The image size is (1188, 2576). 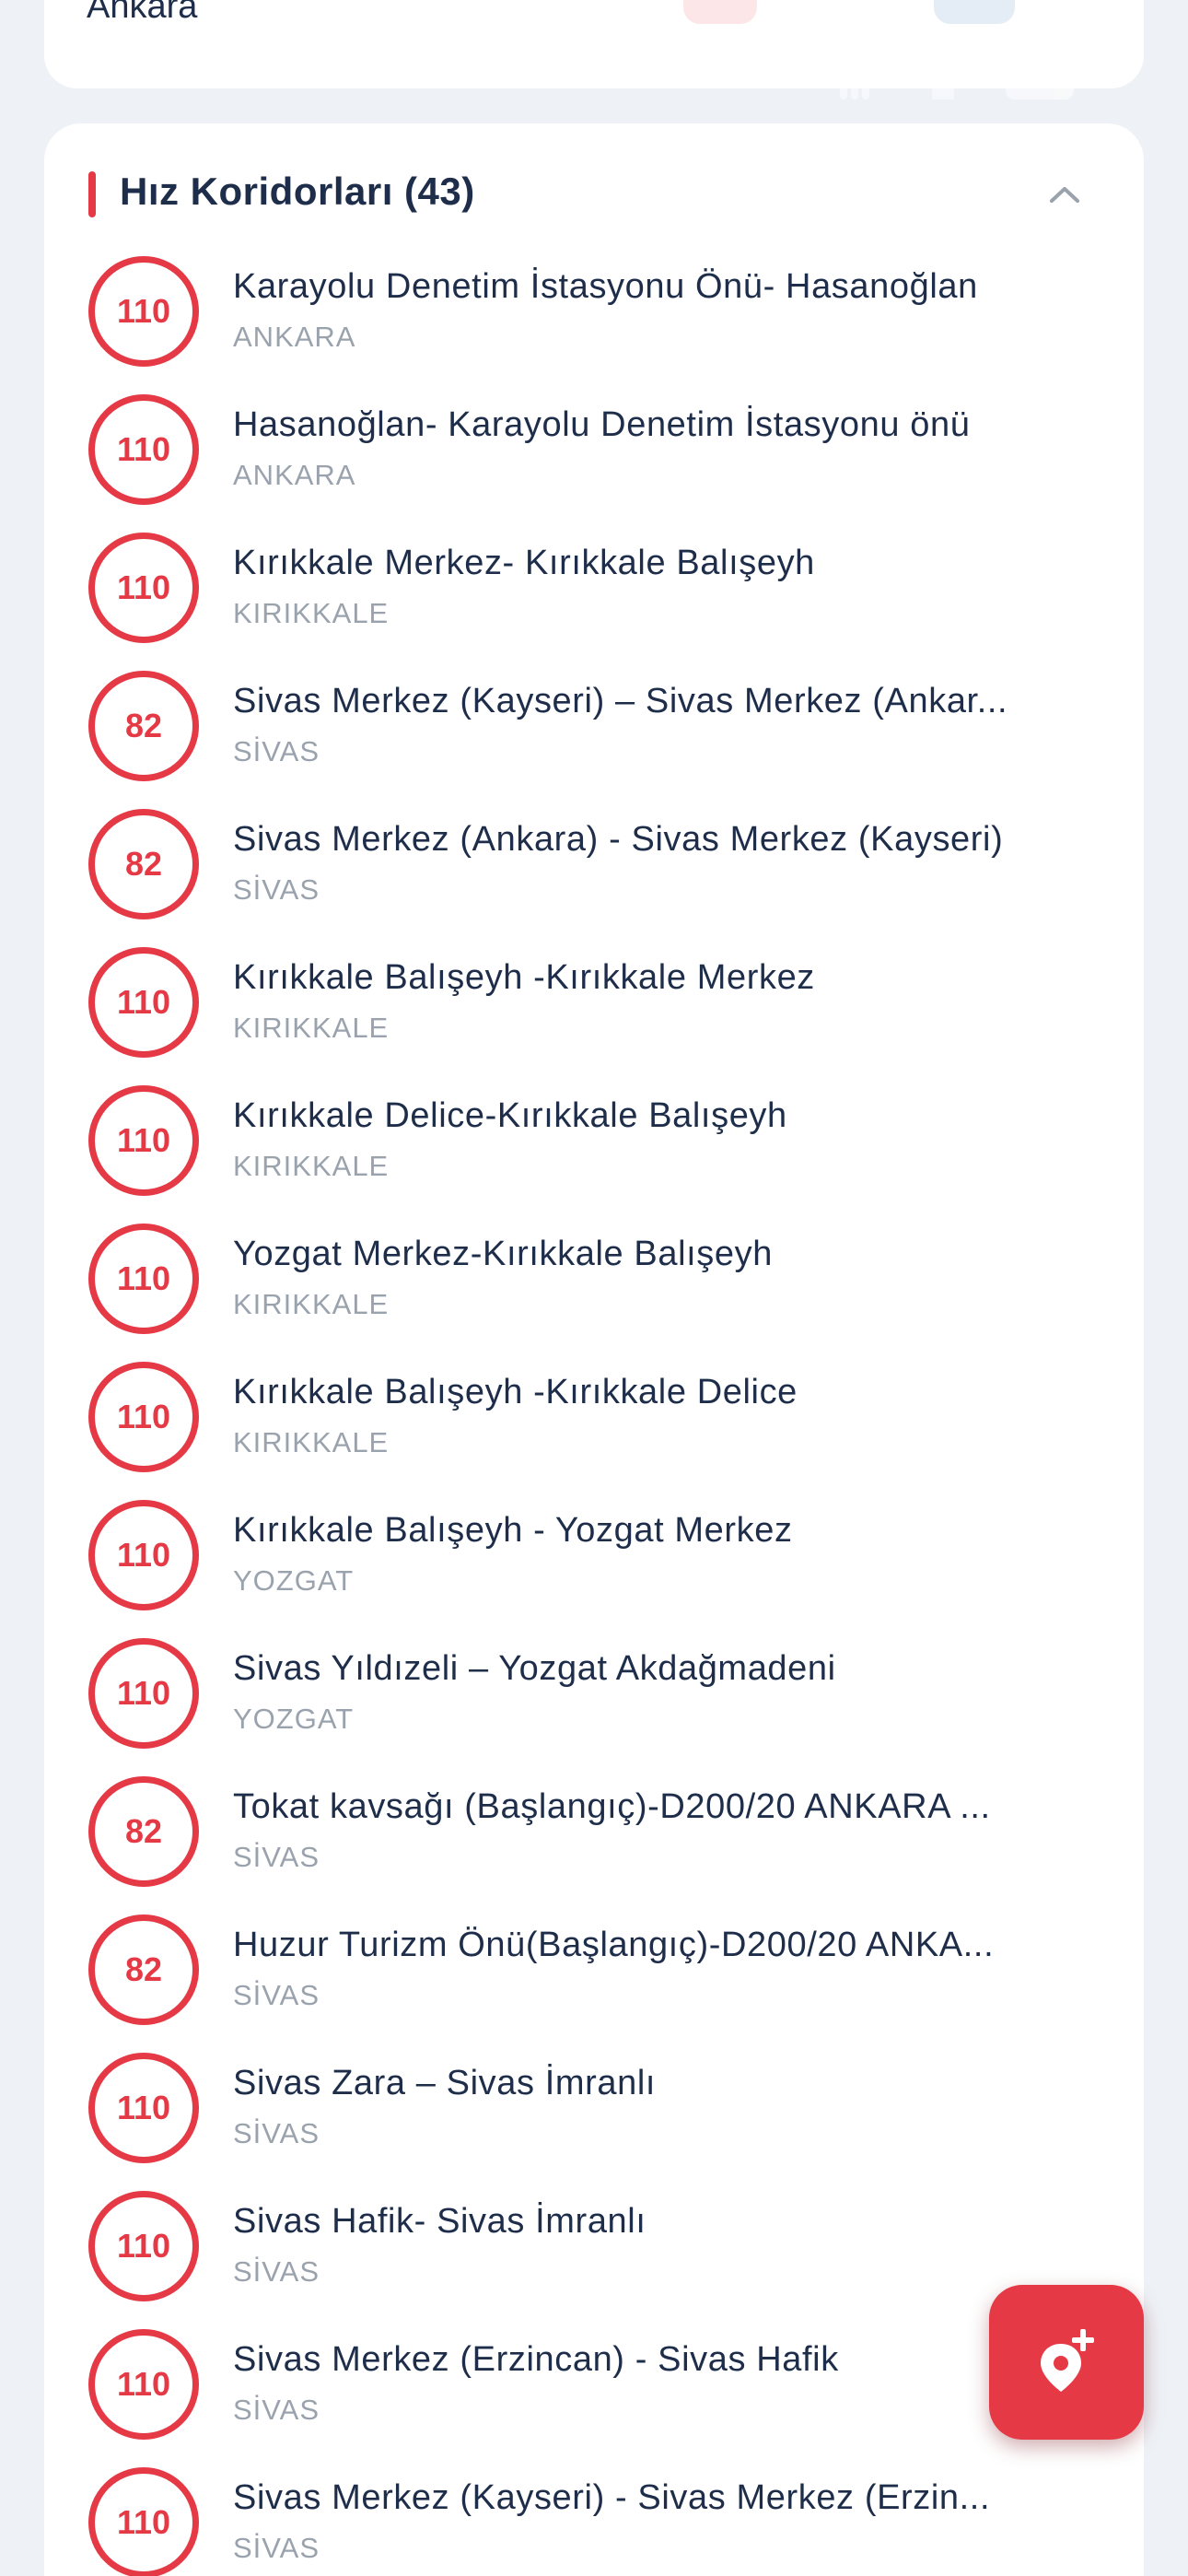 I want to click on section-accent-bar, so click(x=92, y=194).